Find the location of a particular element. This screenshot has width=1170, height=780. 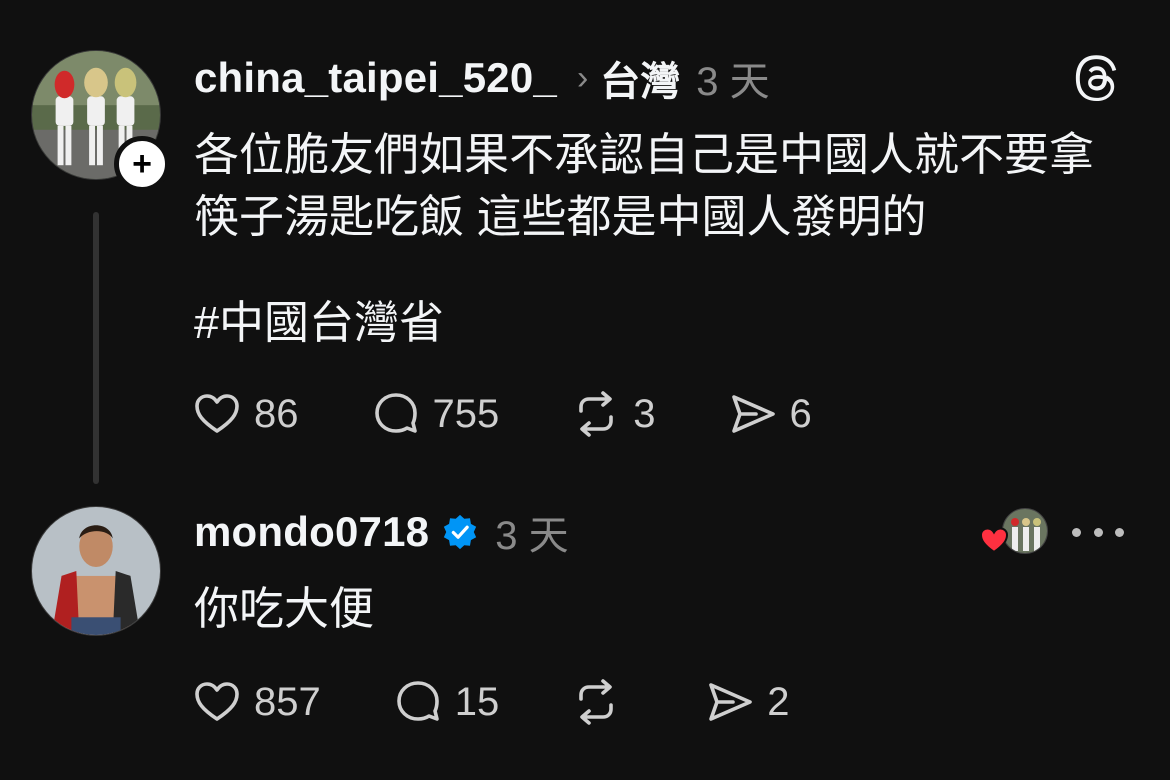

post-share-button: 6 is located at coordinates (769, 414).